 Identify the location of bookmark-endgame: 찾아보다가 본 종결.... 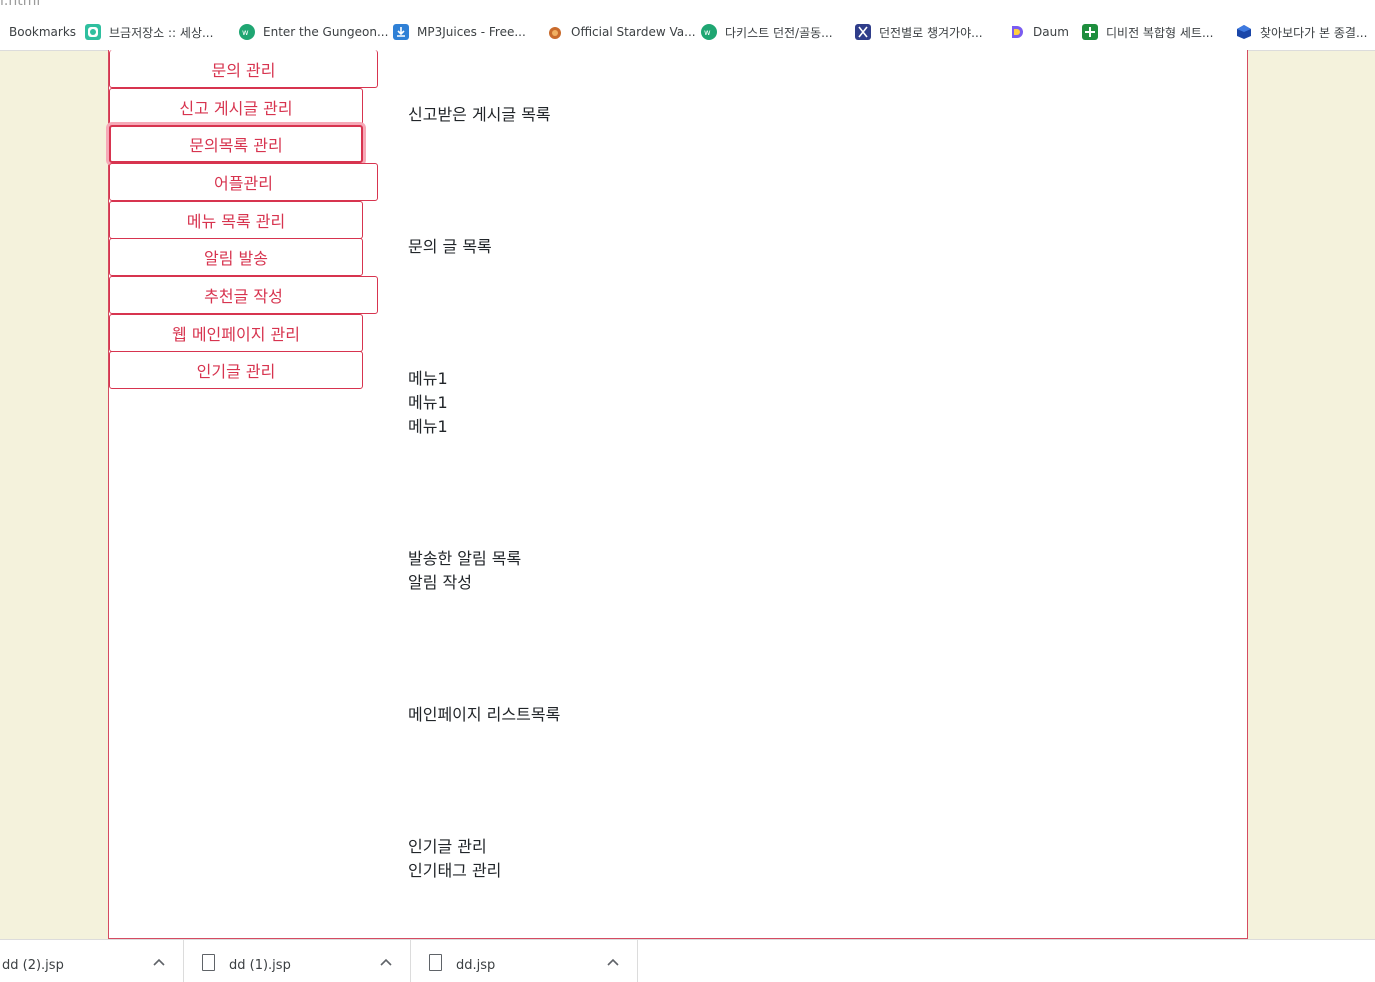
(1301, 32).